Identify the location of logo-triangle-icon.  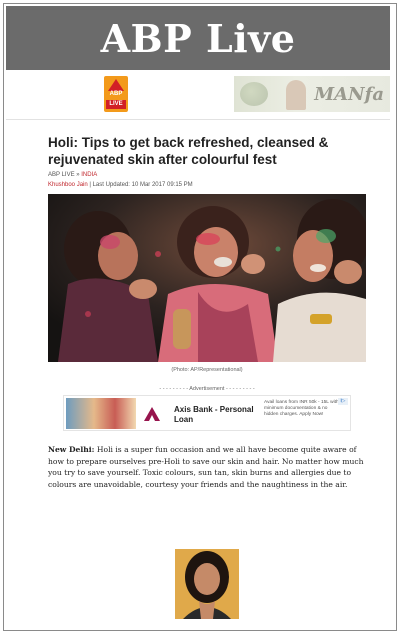
(116, 85).